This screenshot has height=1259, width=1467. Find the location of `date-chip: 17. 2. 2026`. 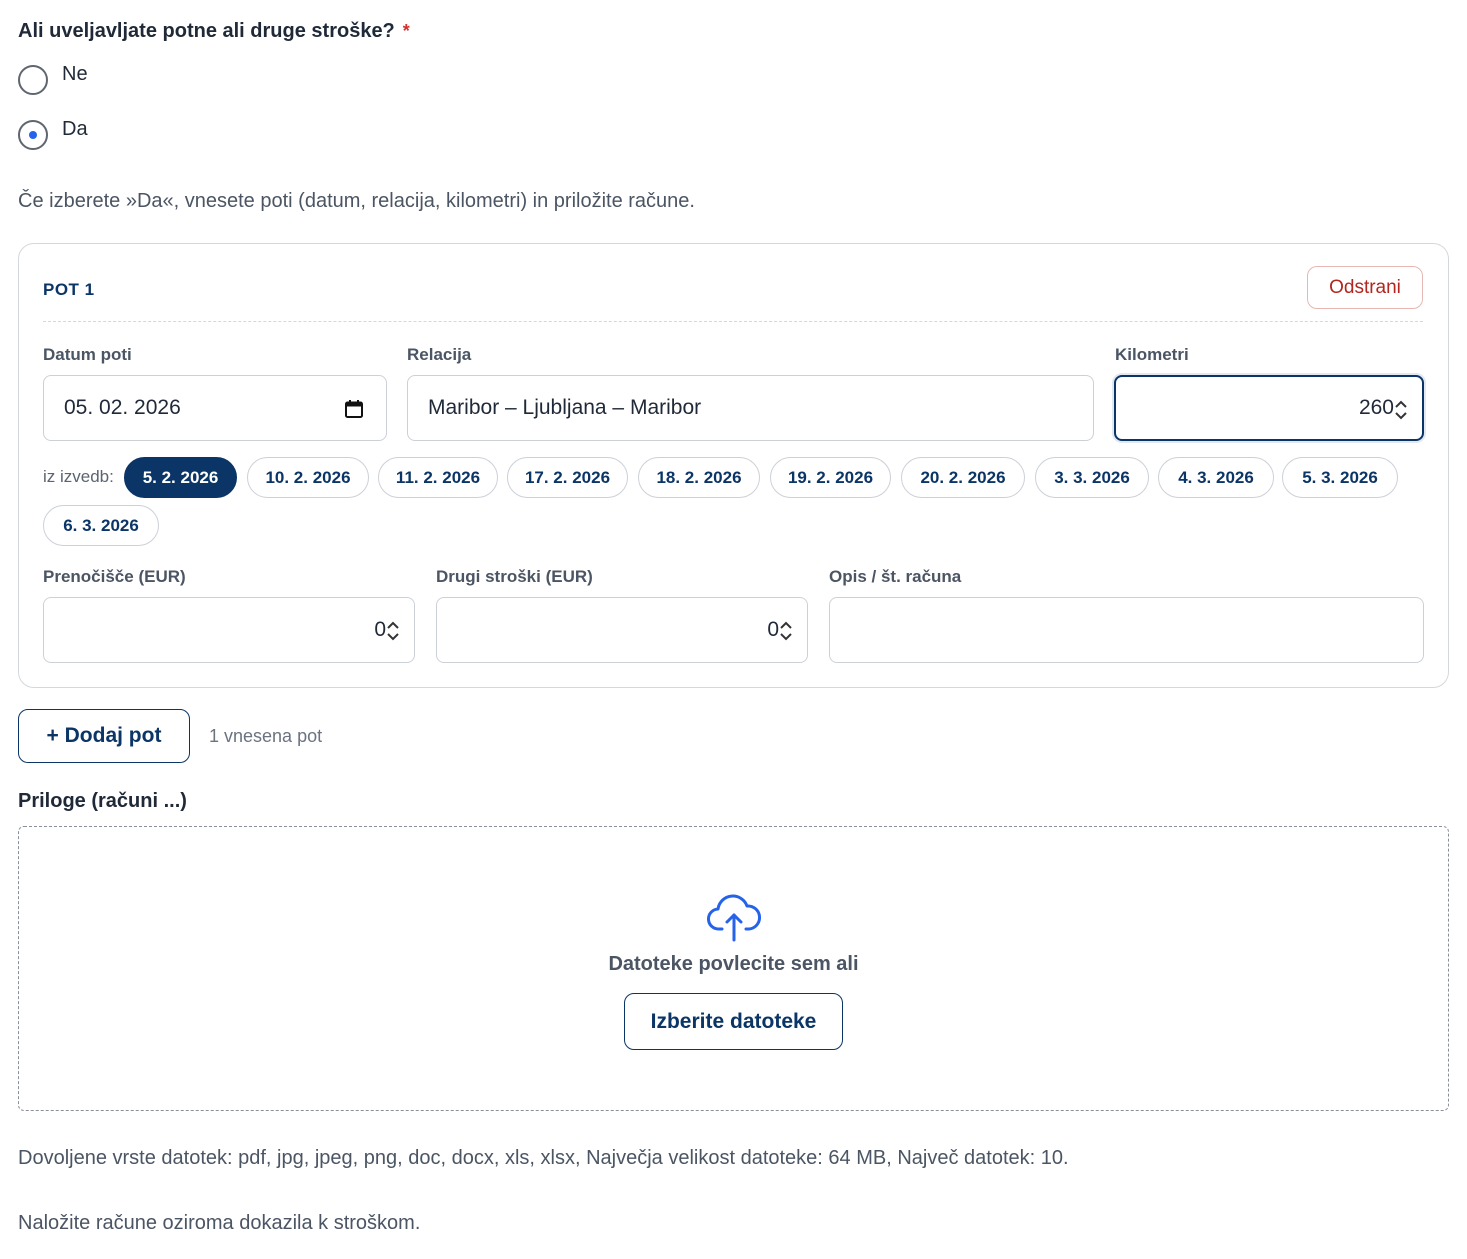

date-chip: 17. 2. 2026 is located at coordinates (567, 477).